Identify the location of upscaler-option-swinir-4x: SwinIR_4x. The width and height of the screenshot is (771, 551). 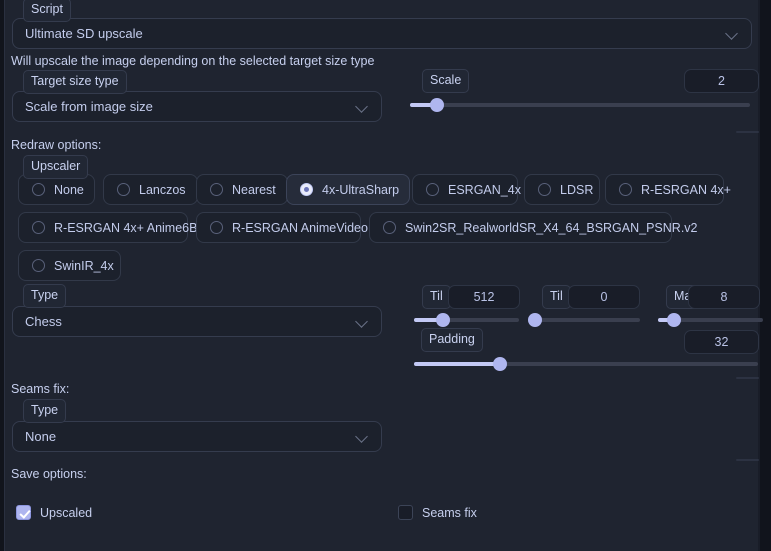
(69, 265).